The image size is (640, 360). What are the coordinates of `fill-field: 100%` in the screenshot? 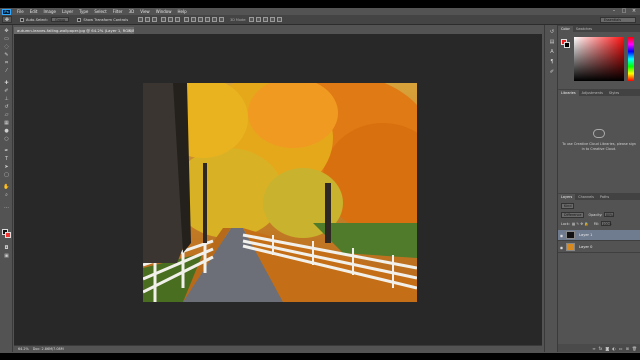 It's located at (606, 223).